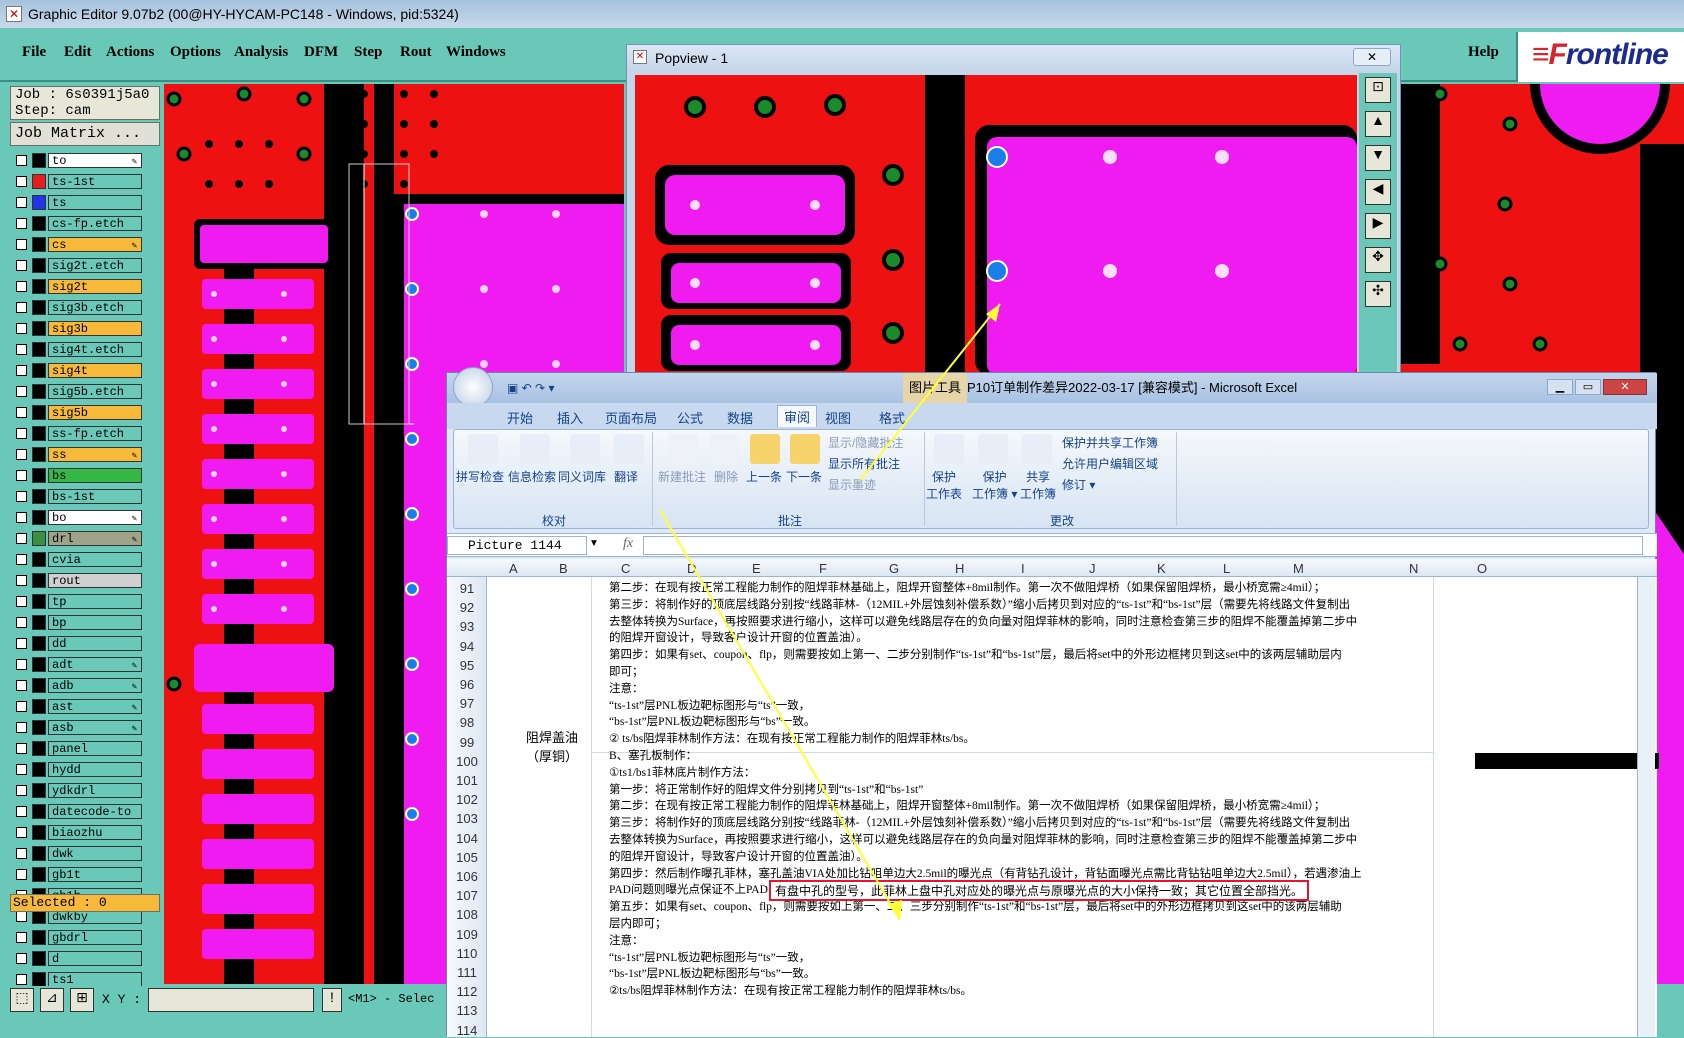 The image size is (1684, 1038). What do you see at coordinates (1482, 568) in the screenshot?
I see `column-header: O` at bounding box center [1482, 568].